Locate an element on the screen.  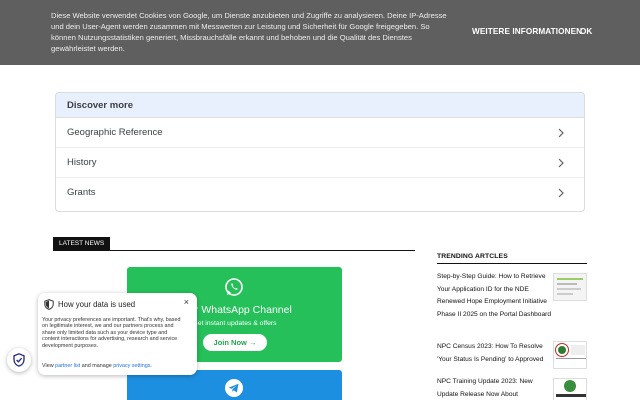
discover-item-geographic-reference: Geographic Reference is located at coordinates (320, 133).